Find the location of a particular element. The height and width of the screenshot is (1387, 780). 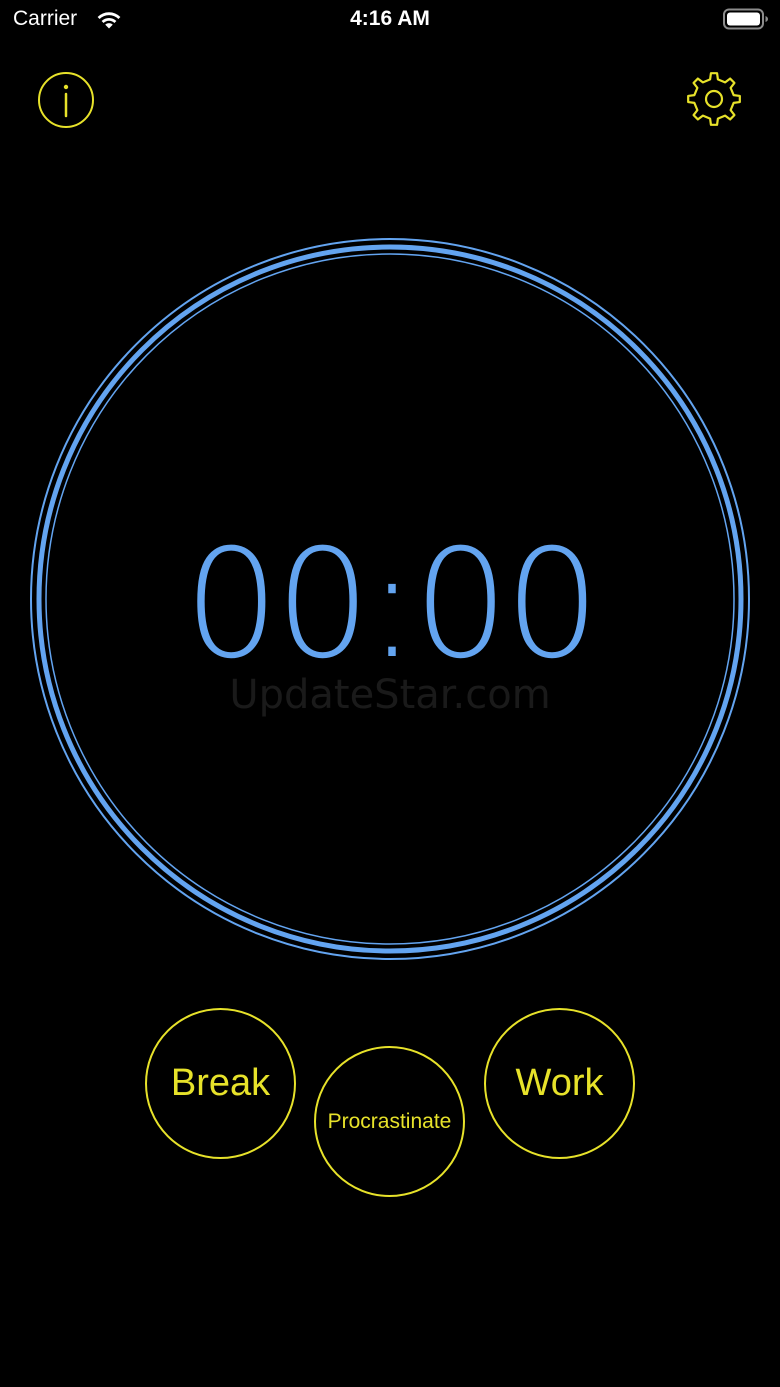

break-button-label: Break is located at coordinates (220, 1083).